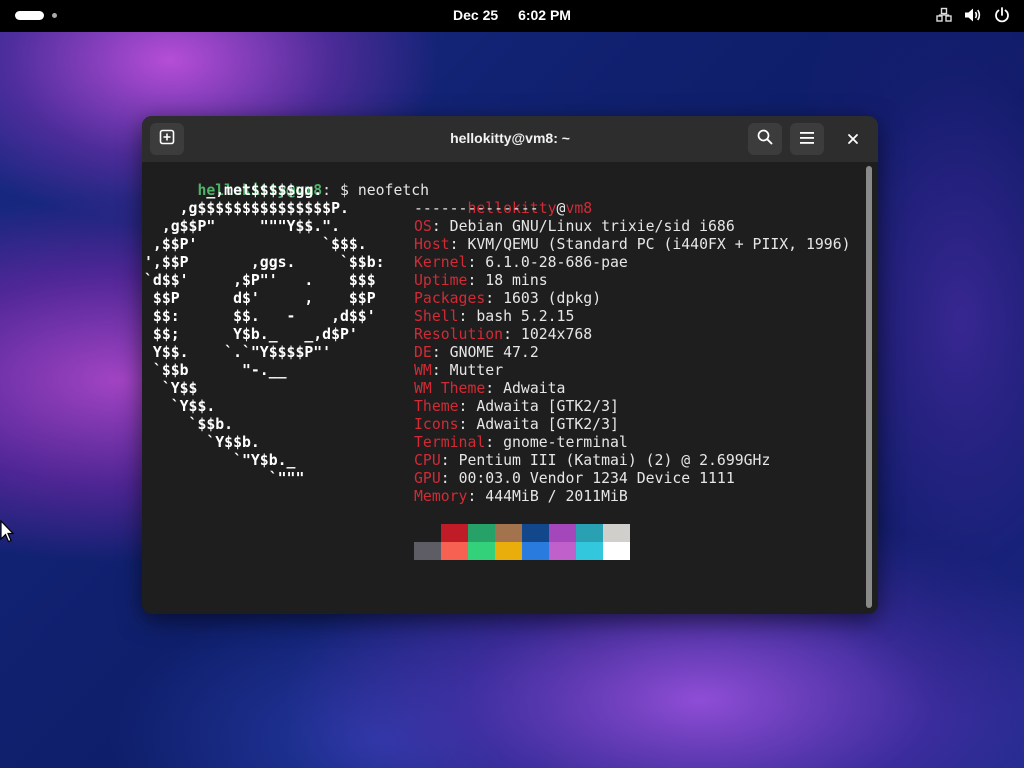 The height and width of the screenshot is (768, 1024). What do you see at coordinates (436, 424) in the screenshot?
I see `info-key: Icons` at bounding box center [436, 424].